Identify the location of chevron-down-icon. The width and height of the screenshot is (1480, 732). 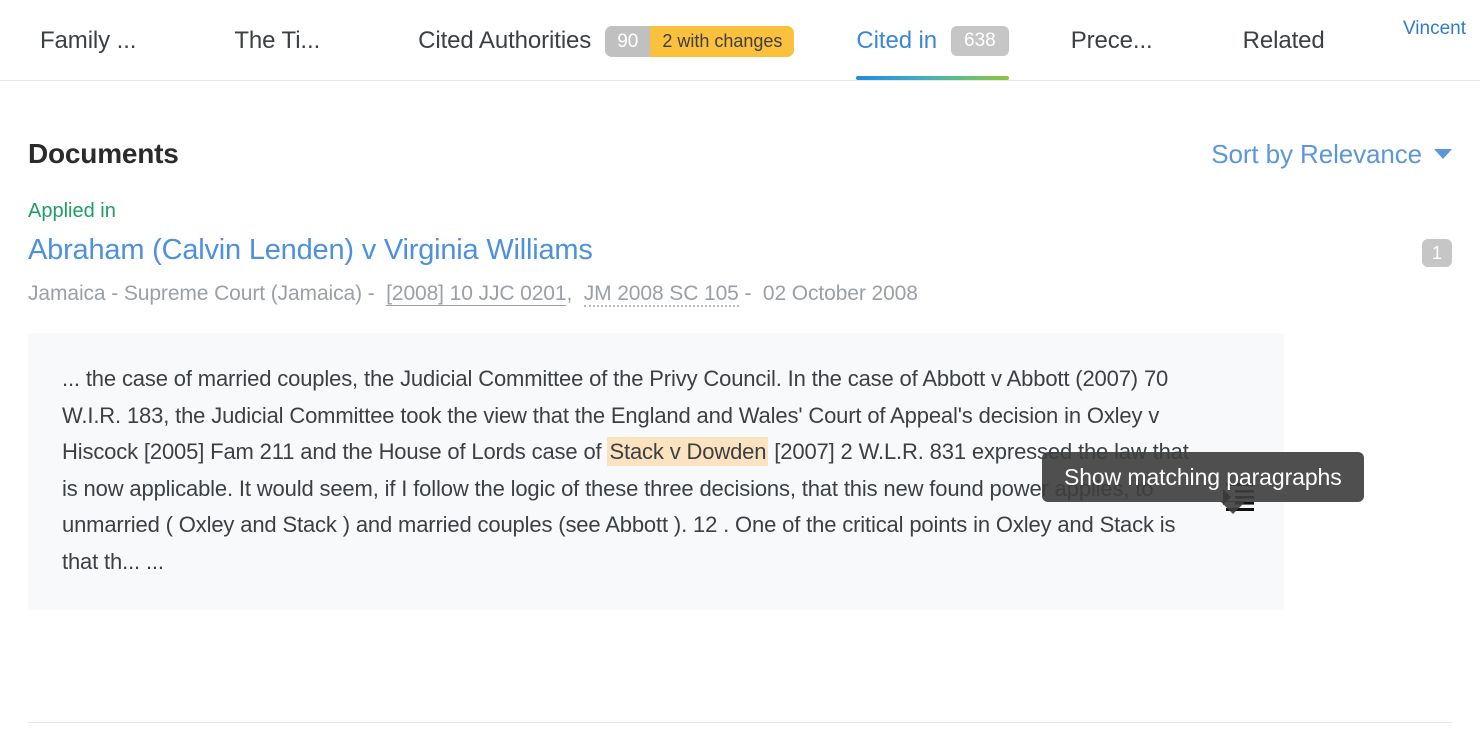
(1443, 153).